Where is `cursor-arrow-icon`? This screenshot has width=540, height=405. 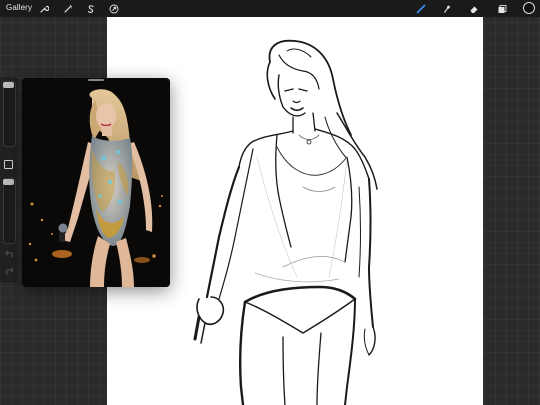 cursor-arrow-icon is located at coordinates (113, 8).